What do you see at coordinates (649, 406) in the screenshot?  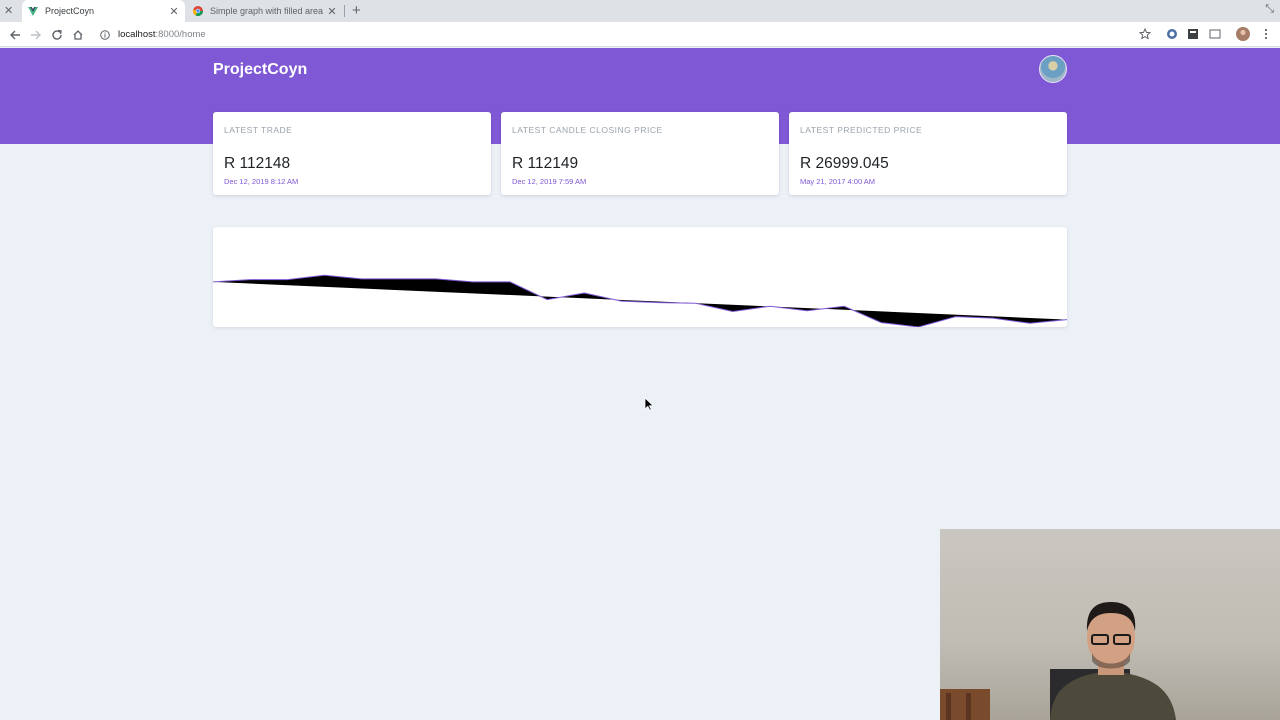 I see `mouse-cursor-icon` at bounding box center [649, 406].